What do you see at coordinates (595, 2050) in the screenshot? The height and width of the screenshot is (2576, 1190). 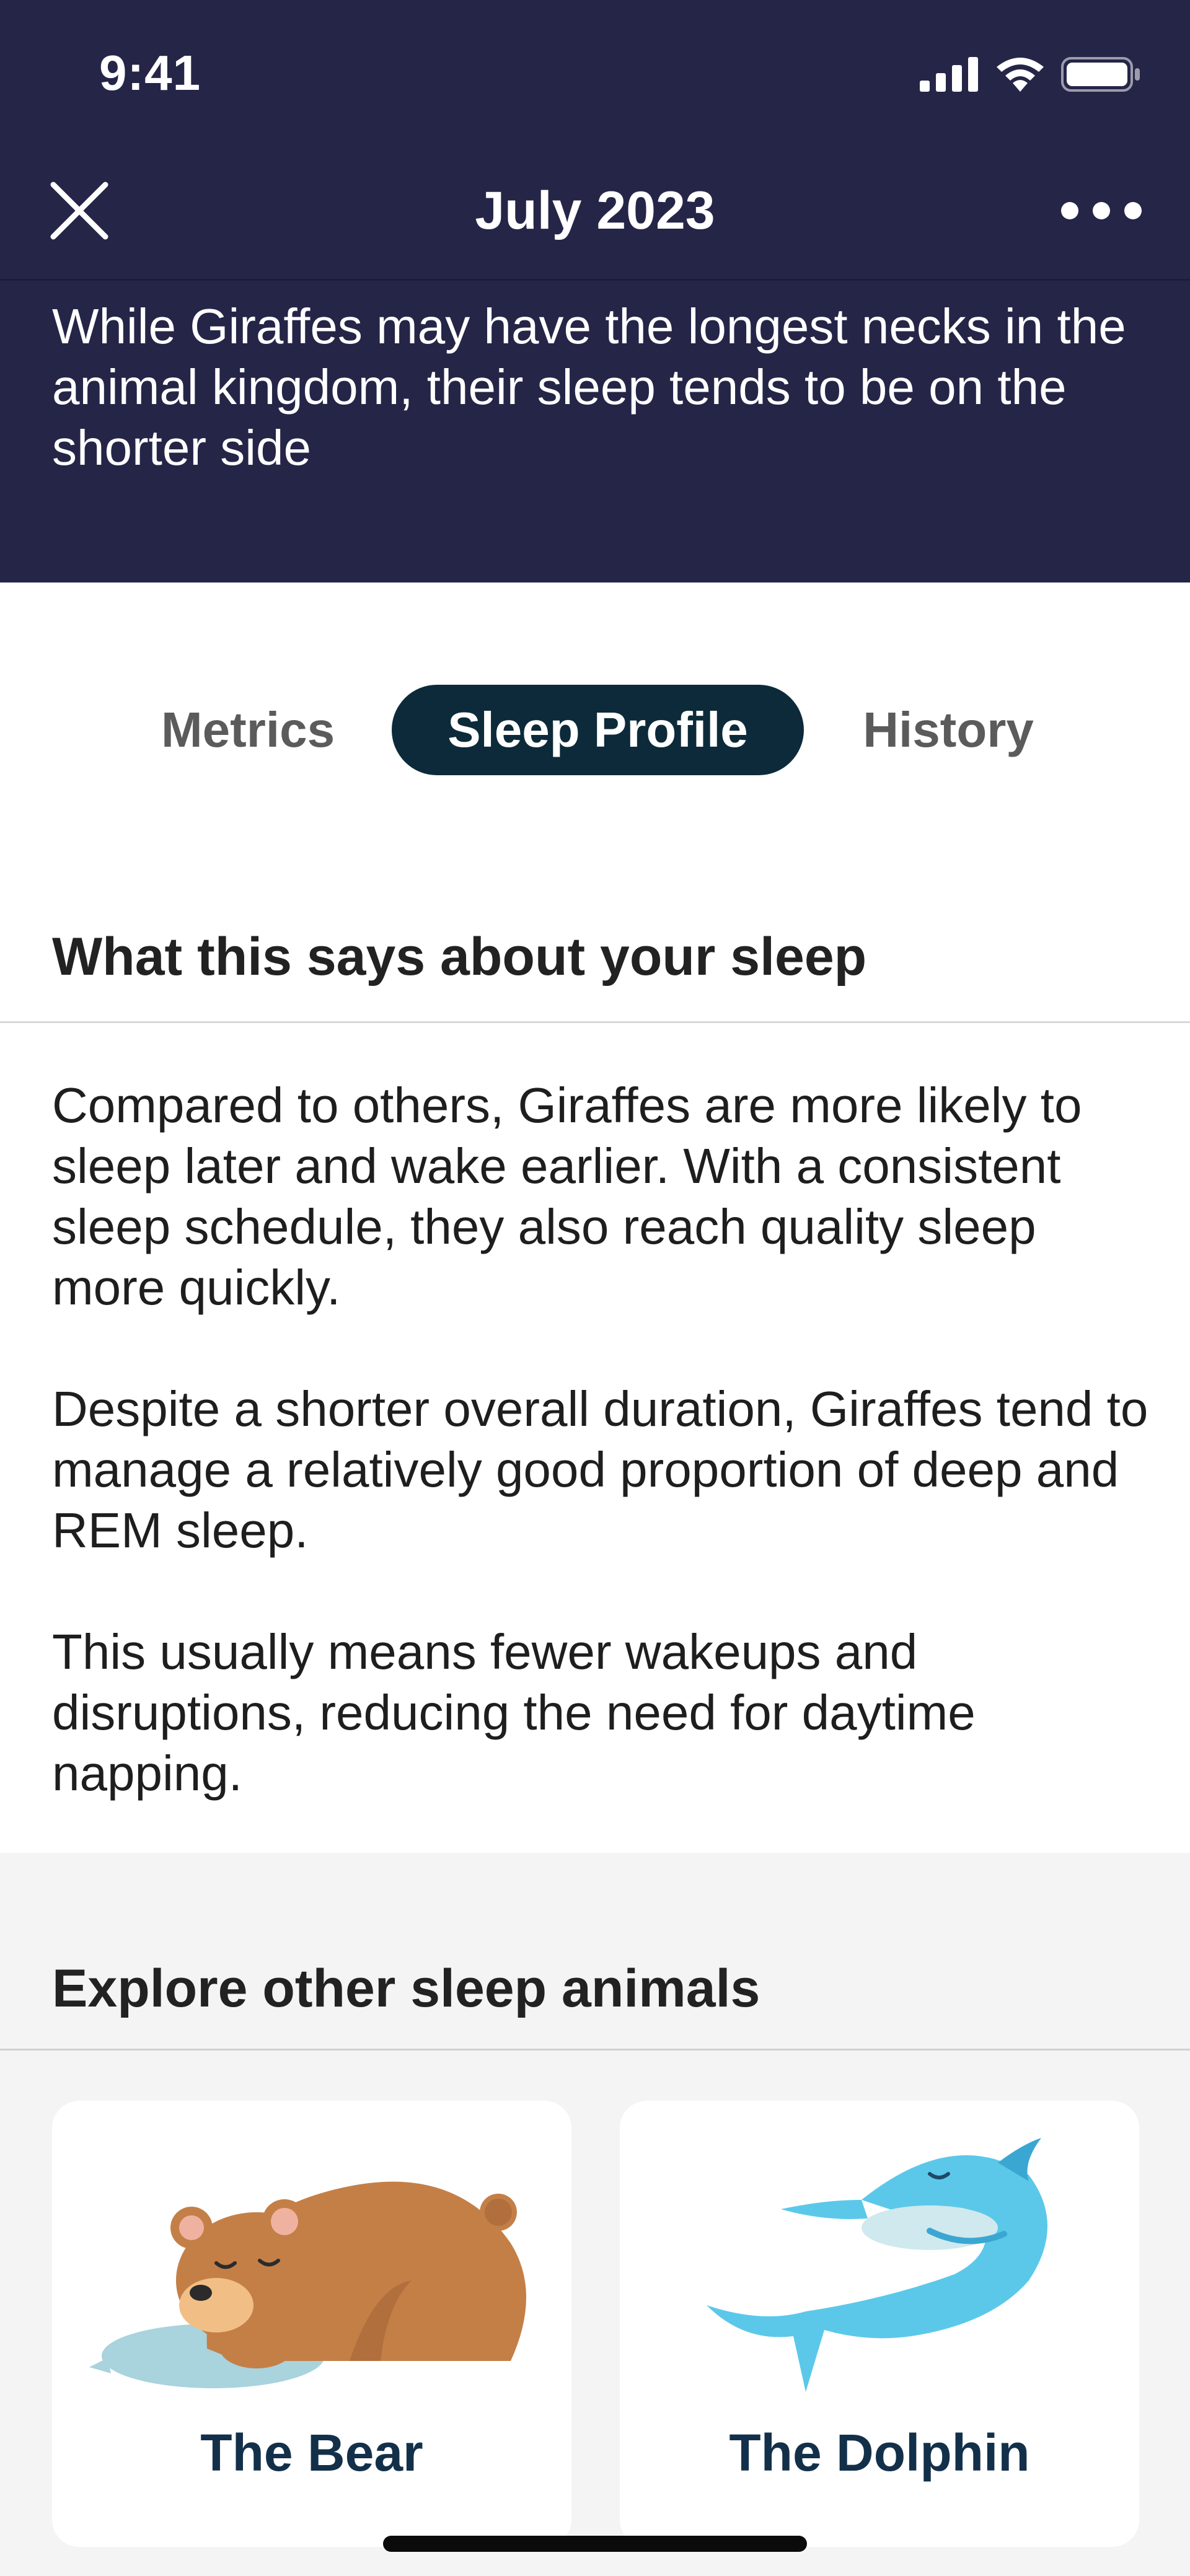 I see `explore-divider` at bounding box center [595, 2050].